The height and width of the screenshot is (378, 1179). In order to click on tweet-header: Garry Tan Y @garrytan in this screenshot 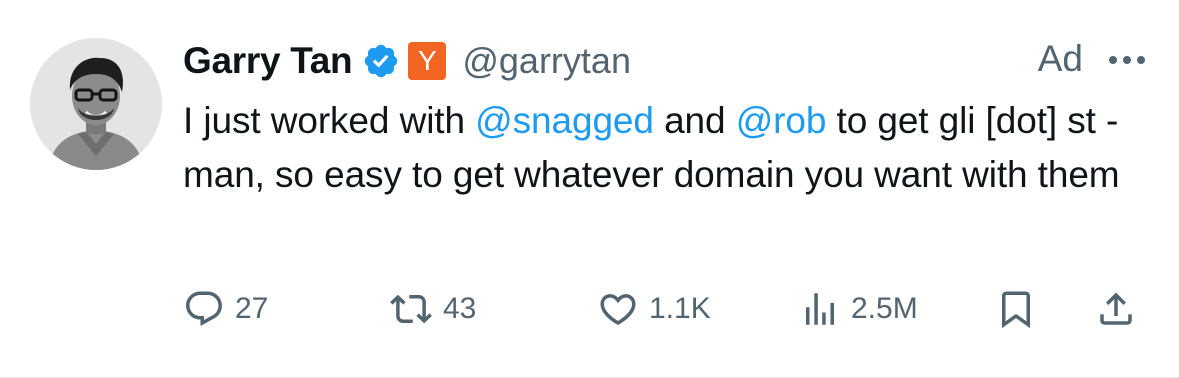, I will do `click(407, 61)`.